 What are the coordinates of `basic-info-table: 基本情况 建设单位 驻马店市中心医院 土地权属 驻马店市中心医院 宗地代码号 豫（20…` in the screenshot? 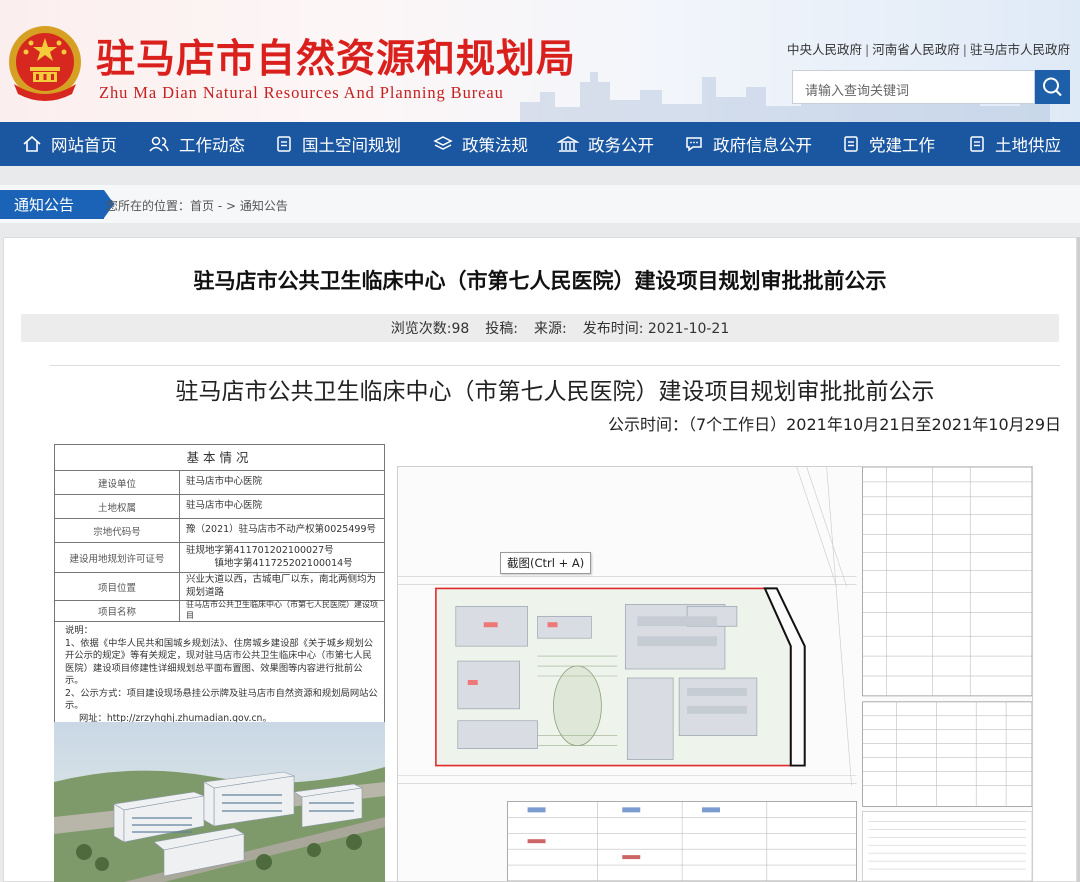 It's located at (219, 587).